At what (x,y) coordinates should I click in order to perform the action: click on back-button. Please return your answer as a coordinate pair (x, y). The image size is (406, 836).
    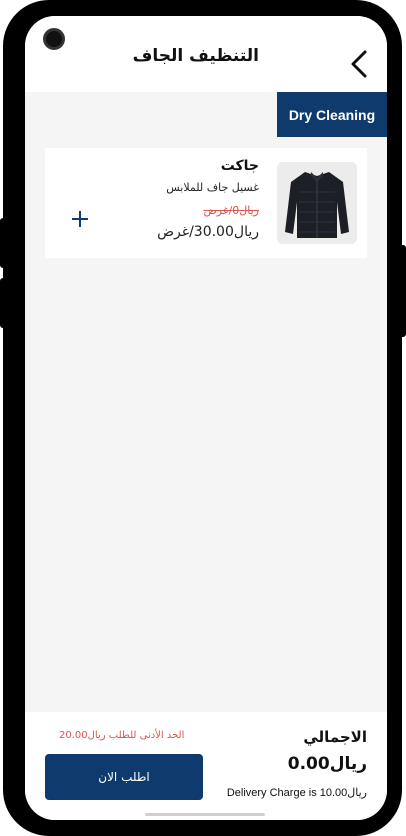
    Looking at the image, I should click on (360, 64).